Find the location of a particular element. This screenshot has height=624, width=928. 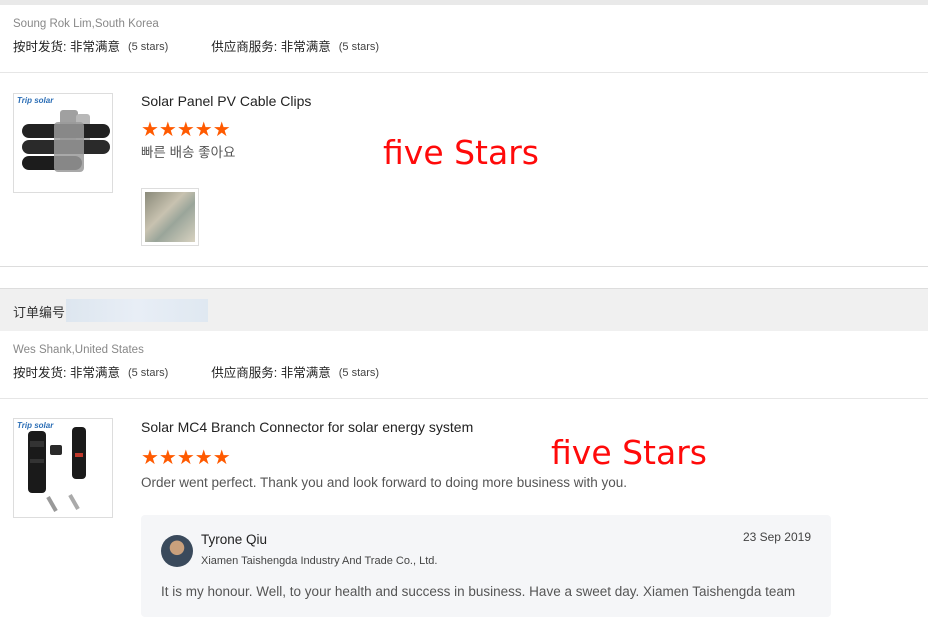

buyer-name: Wes Shank,United States is located at coordinates (78, 350).